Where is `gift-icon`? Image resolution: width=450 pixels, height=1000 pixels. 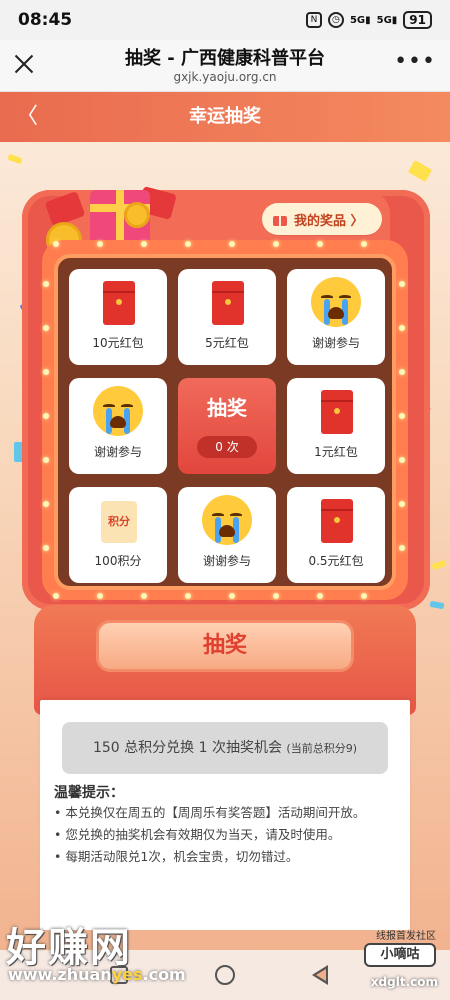
gift-icon is located at coordinates (280, 219).